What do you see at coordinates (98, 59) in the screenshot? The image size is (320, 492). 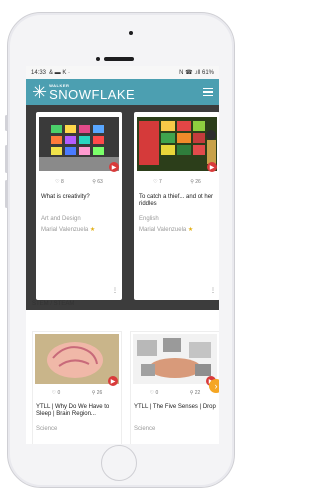 I see `sensor-dot` at bounding box center [98, 59].